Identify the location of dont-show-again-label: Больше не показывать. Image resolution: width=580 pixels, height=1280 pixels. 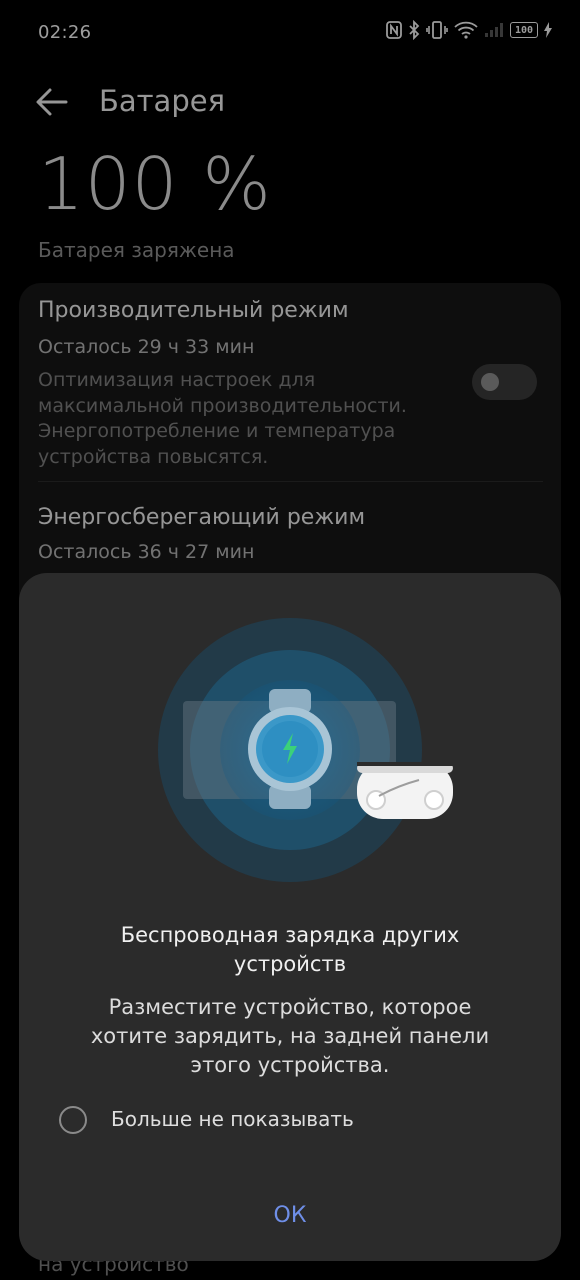
(232, 1119).